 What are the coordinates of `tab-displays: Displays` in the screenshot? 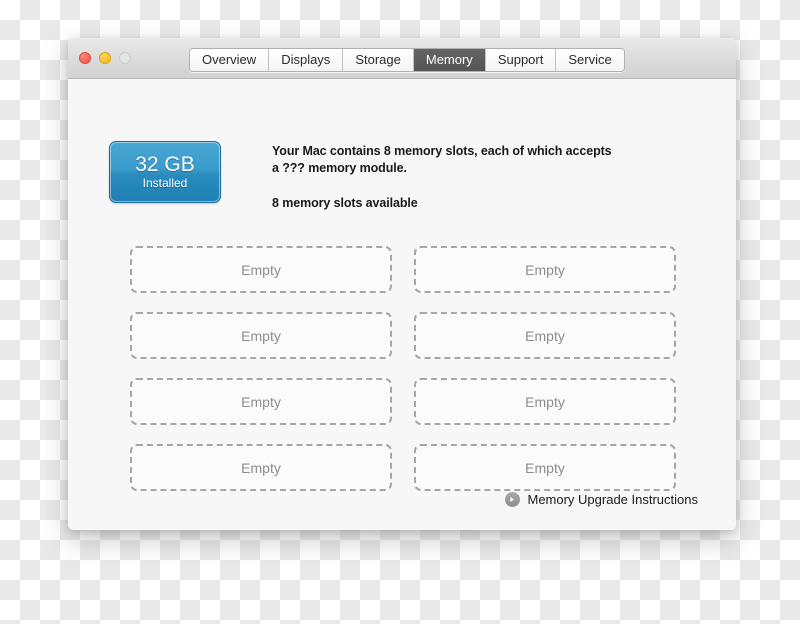 It's located at (305, 60).